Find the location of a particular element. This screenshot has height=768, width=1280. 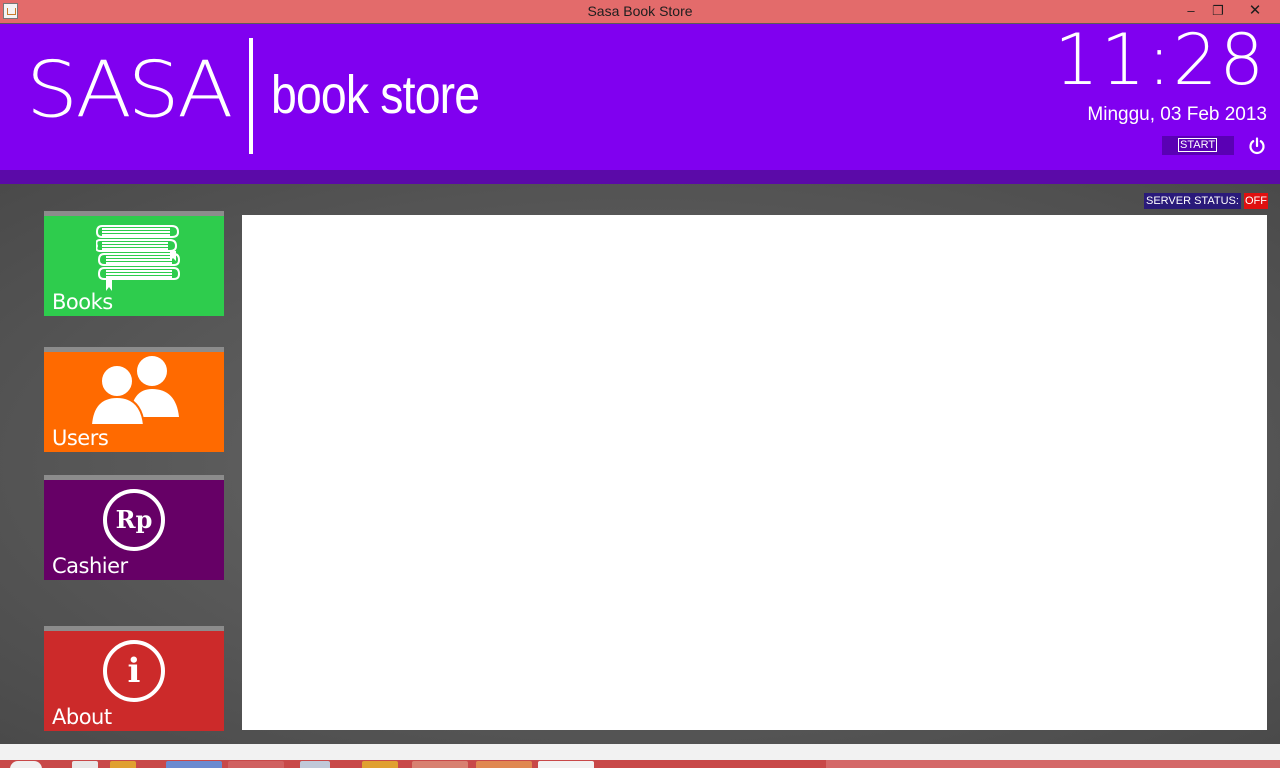

date-label: Minggu, 03 Feb 2013 is located at coordinates (1177, 114).